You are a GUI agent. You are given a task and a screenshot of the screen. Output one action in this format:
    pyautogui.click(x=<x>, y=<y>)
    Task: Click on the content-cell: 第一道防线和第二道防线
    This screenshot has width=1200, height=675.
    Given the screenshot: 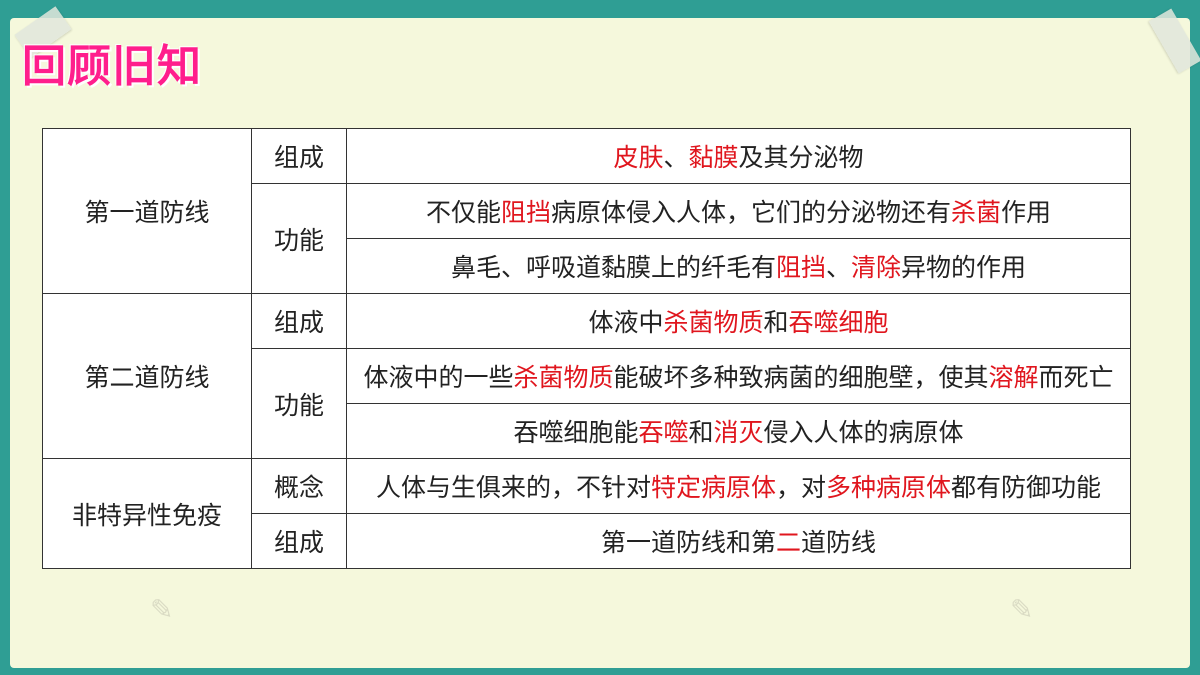 What is the action you would take?
    pyautogui.click(x=738, y=541)
    